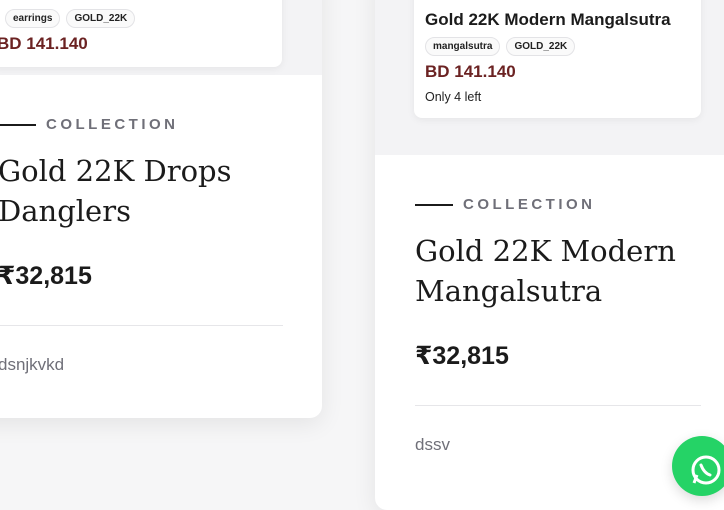 The width and height of the screenshot is (724, 510). I want to click on preview-title: Gold 22K Modern Mangalsutra, so click(548, 20).